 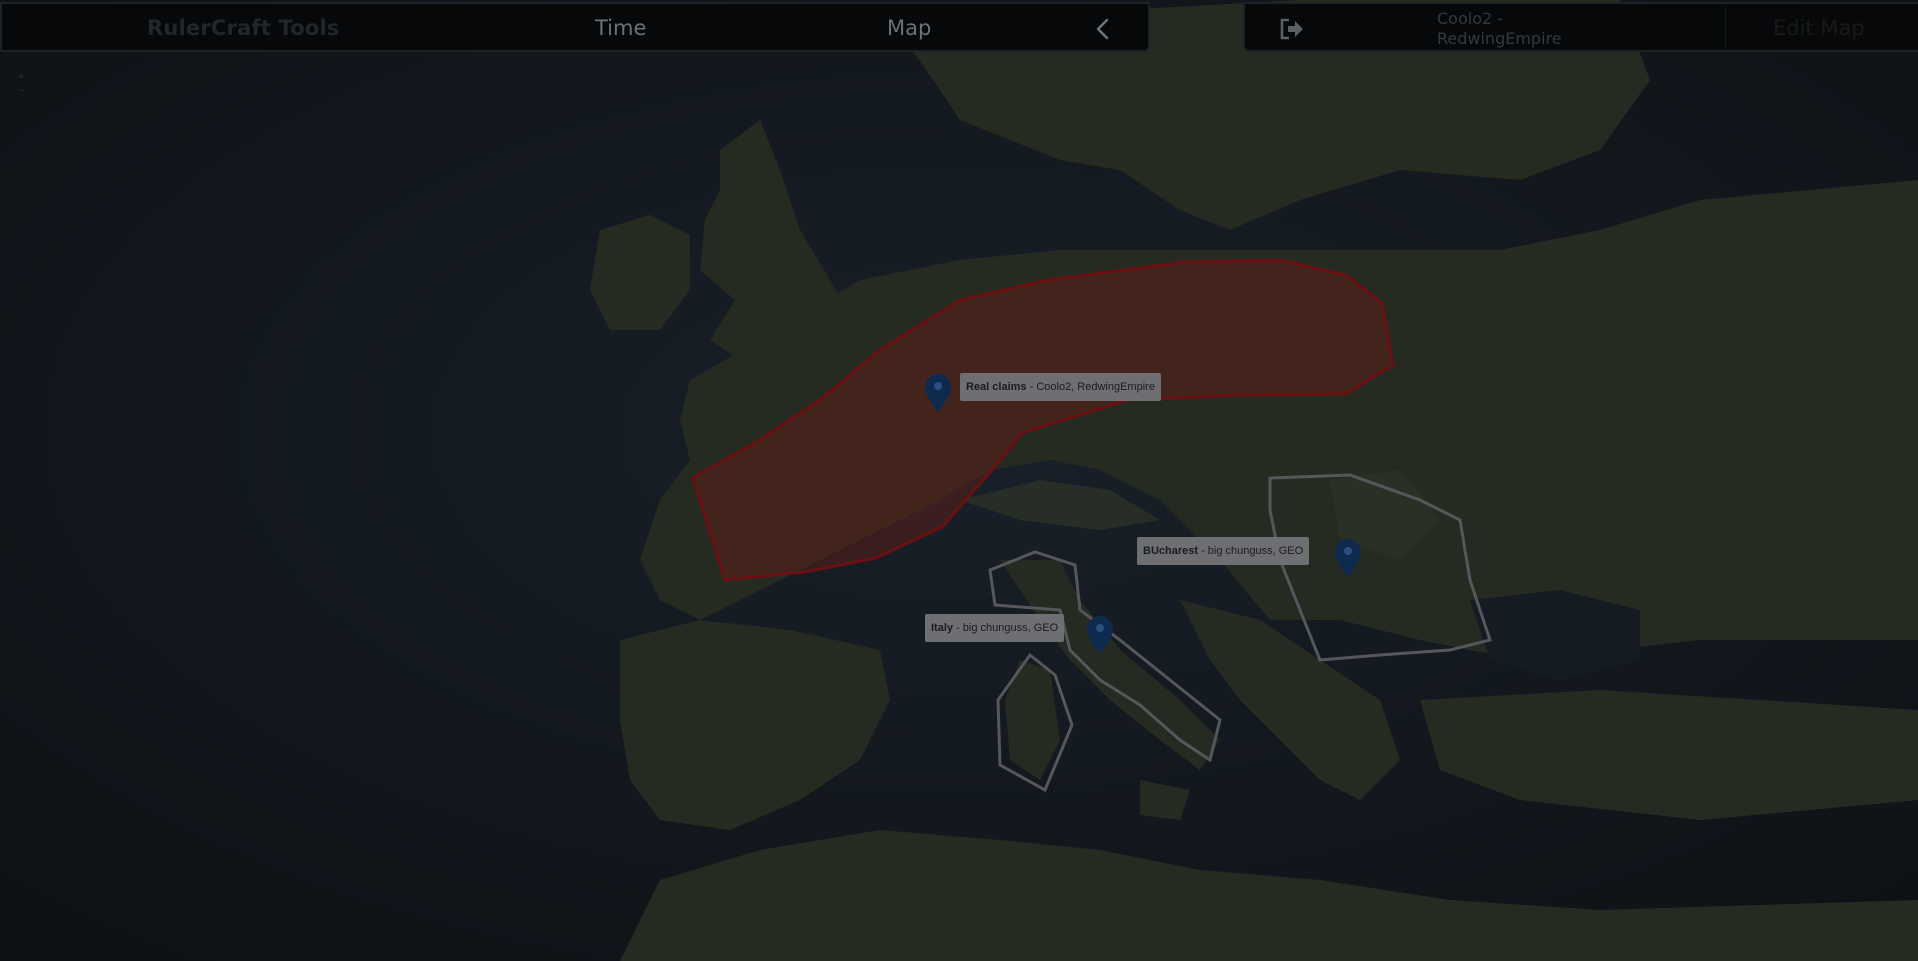 I want to click on edit-map-button: Edit Map, so click(x=1819, y=28).